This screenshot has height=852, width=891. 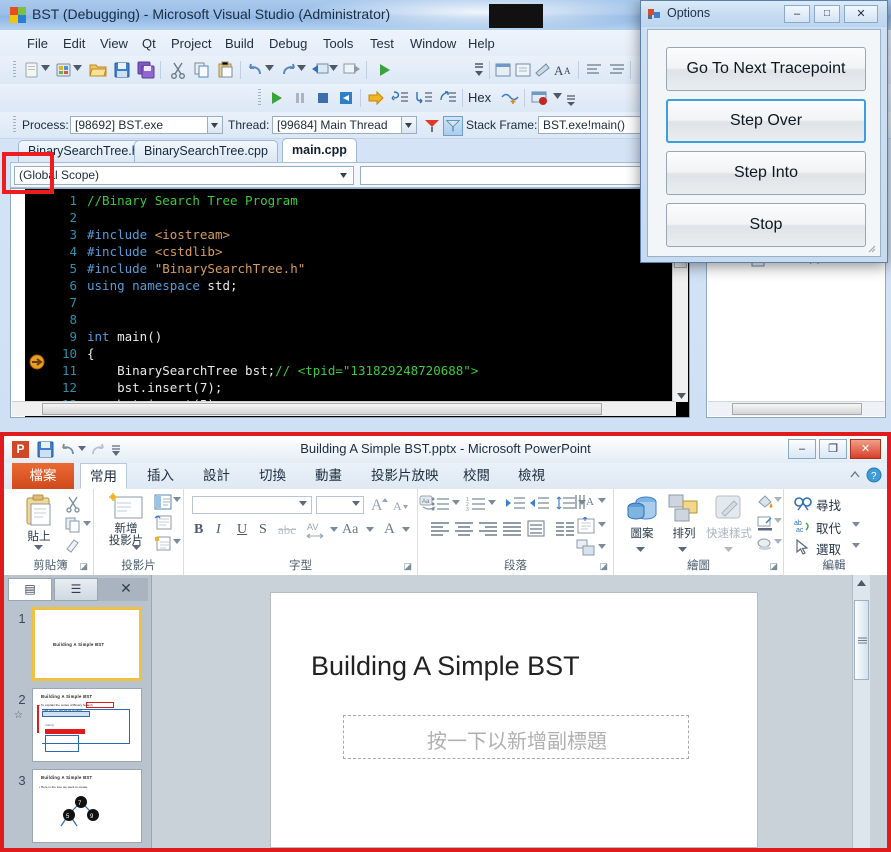 What do you see at coordinates (139, 125) in the screenshot?
I see `process-combo: [98692] BST.exe` at bounding box center [139, 125].